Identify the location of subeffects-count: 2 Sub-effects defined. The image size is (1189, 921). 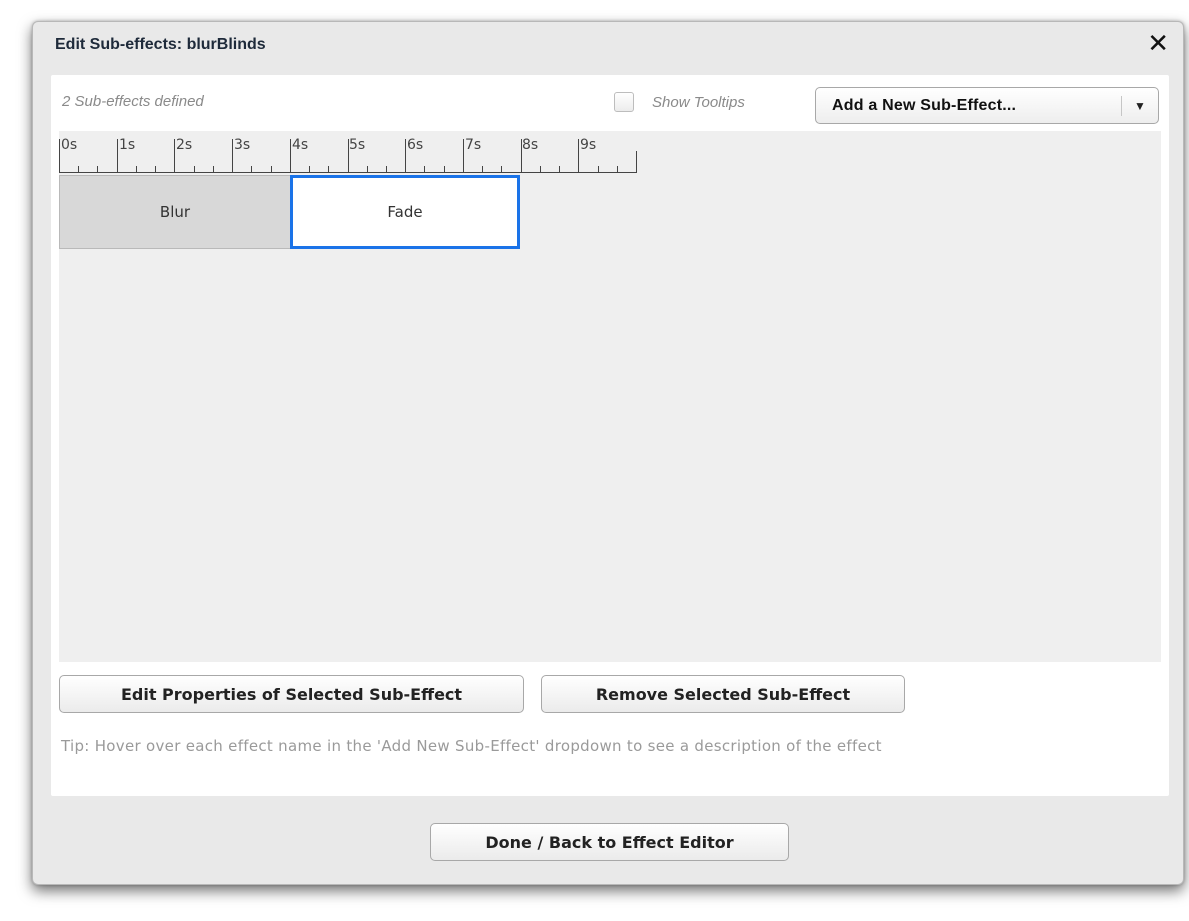
(133, 101).